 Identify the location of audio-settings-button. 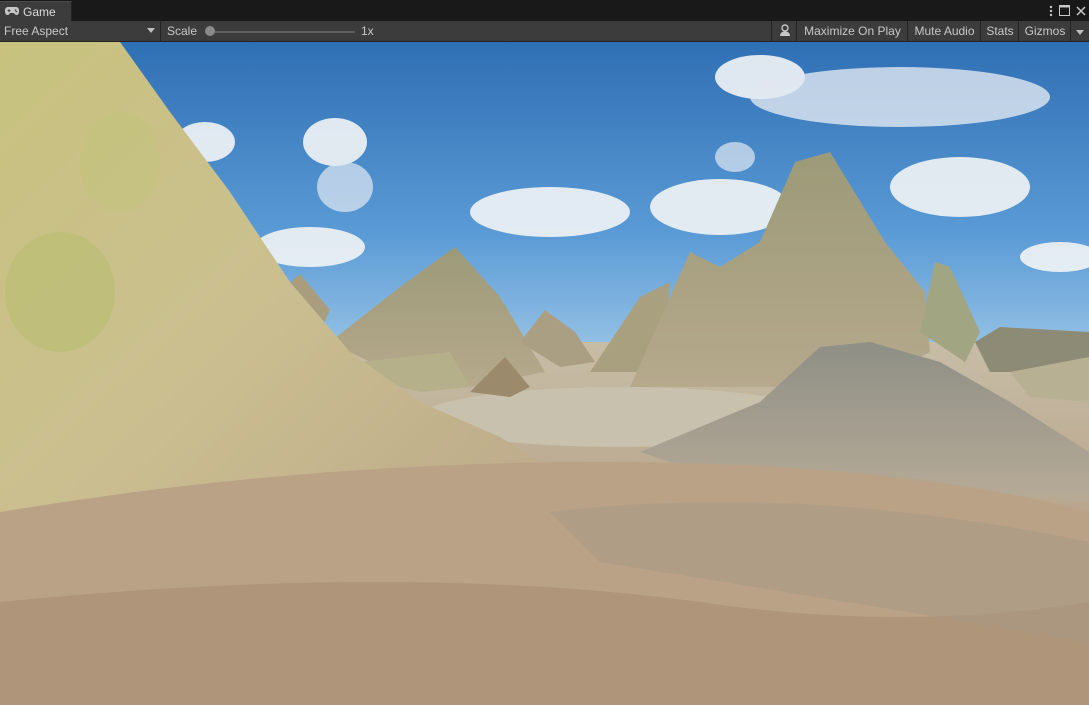
(784, 31).